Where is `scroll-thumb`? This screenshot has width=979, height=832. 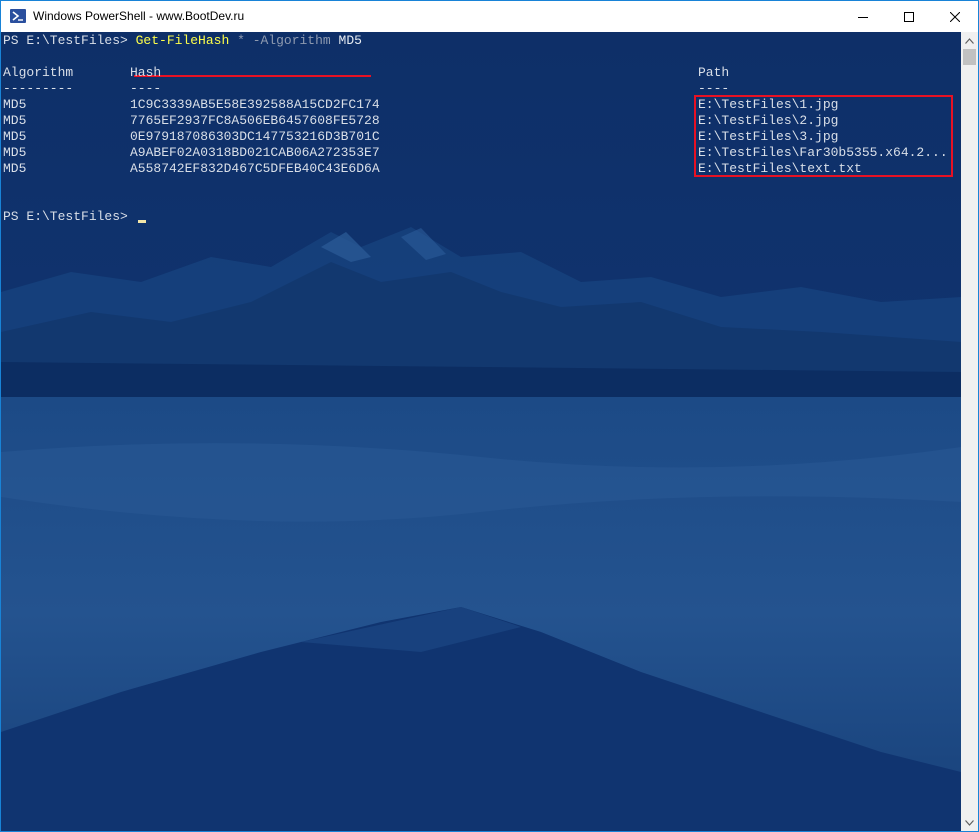 scroll-thumb is located at coordinates (969, 57).